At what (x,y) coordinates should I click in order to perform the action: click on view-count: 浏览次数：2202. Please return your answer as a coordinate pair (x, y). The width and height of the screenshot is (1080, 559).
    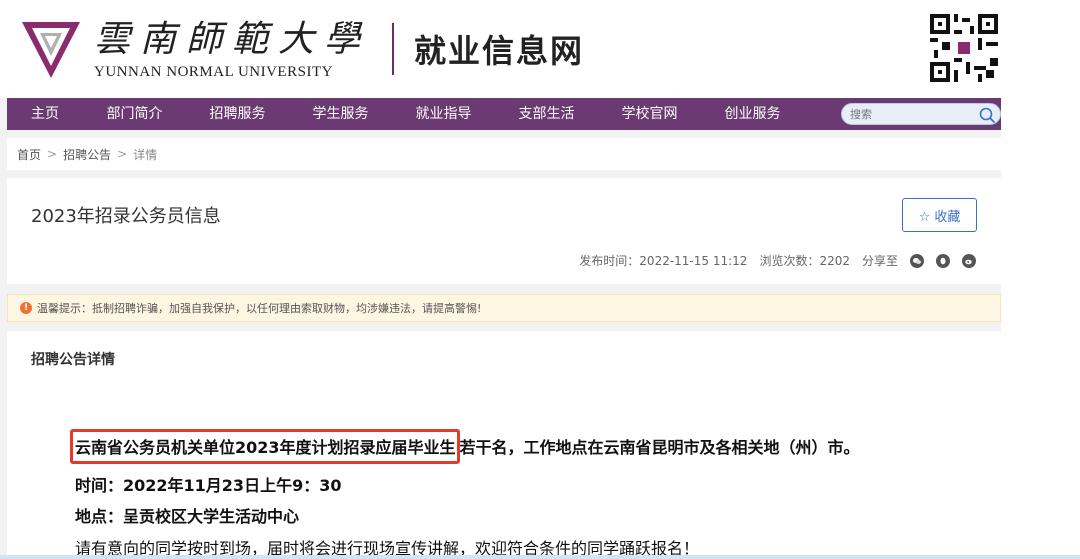
    Looking at the image, I should click on (804, 261).